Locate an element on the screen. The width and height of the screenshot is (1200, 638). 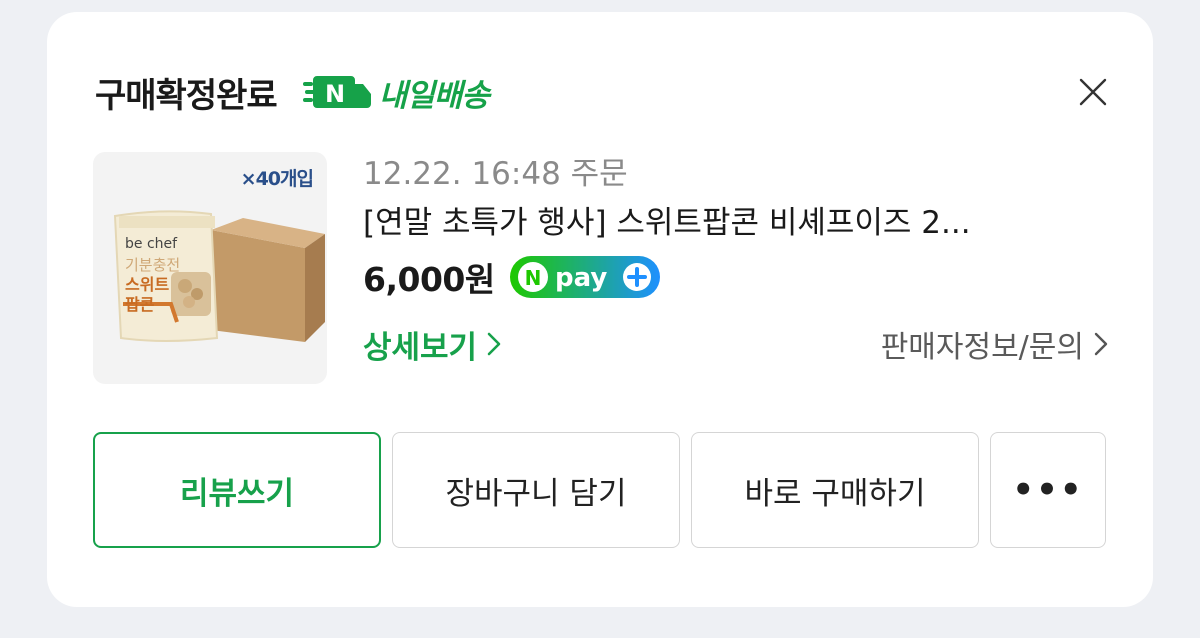
delivery-label: 내일배송 is located at coordinates (434, 95).